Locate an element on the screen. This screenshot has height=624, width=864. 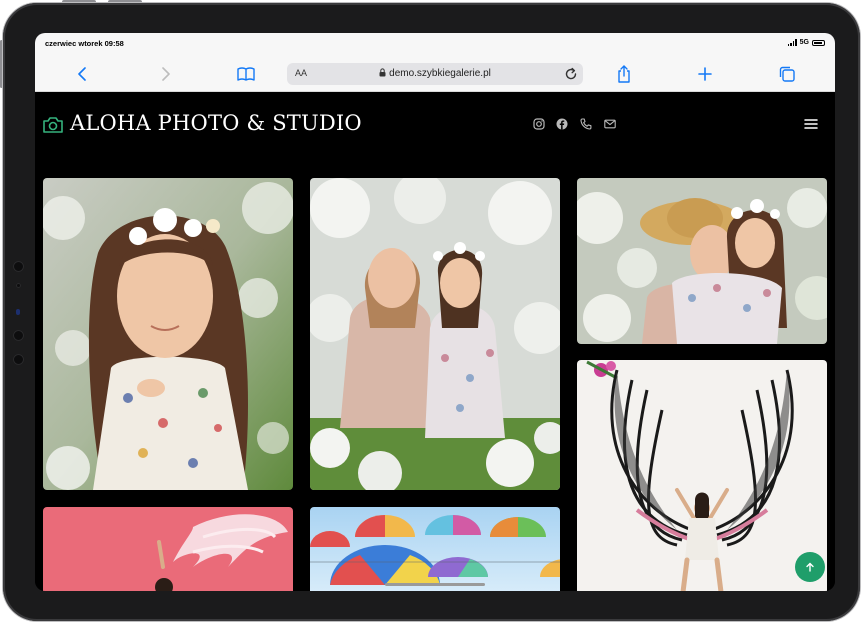
home-indicator is located at coordinates (435, 584).